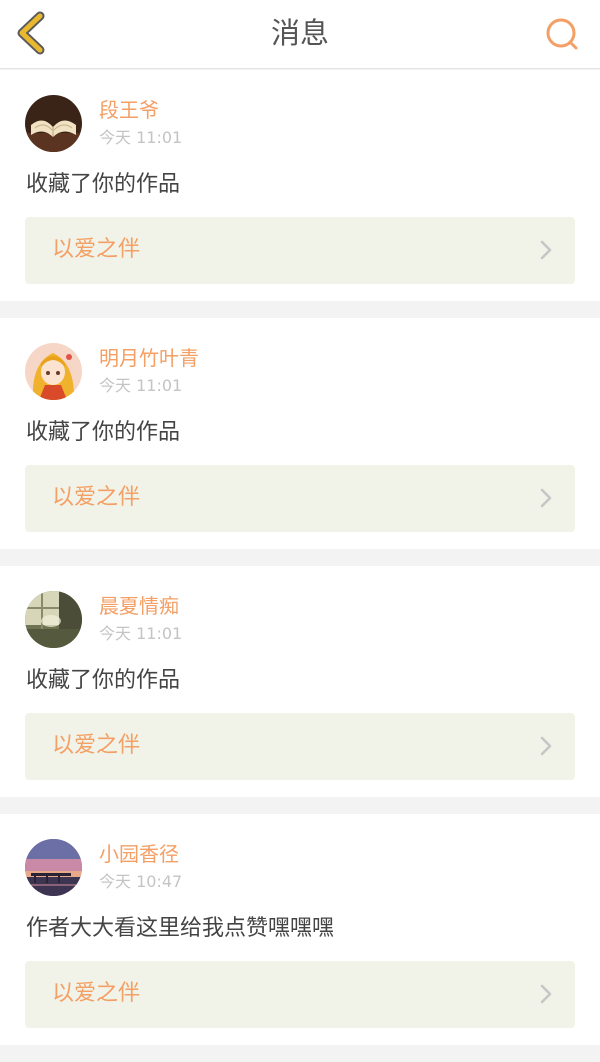 This screenshot has width=600, height=1062. Describe the element at coordinates (180, 928) in the screenshot. I see `message-text: 作者大大看这里给我点赞嘿嘿嘿` at that location.